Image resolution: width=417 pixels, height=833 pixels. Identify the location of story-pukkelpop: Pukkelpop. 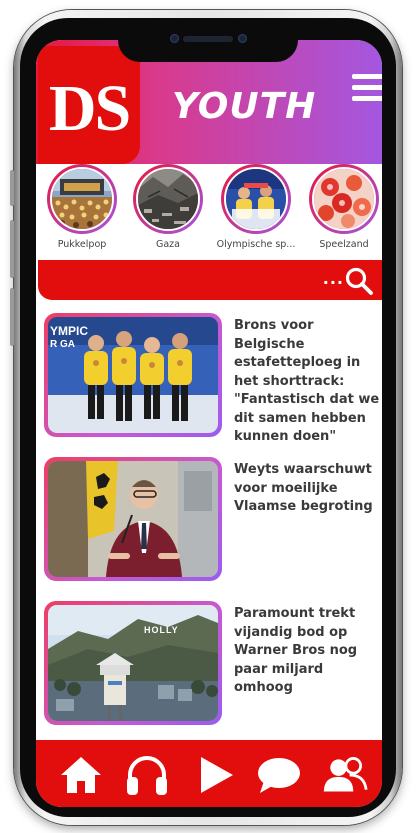
(82, 207).